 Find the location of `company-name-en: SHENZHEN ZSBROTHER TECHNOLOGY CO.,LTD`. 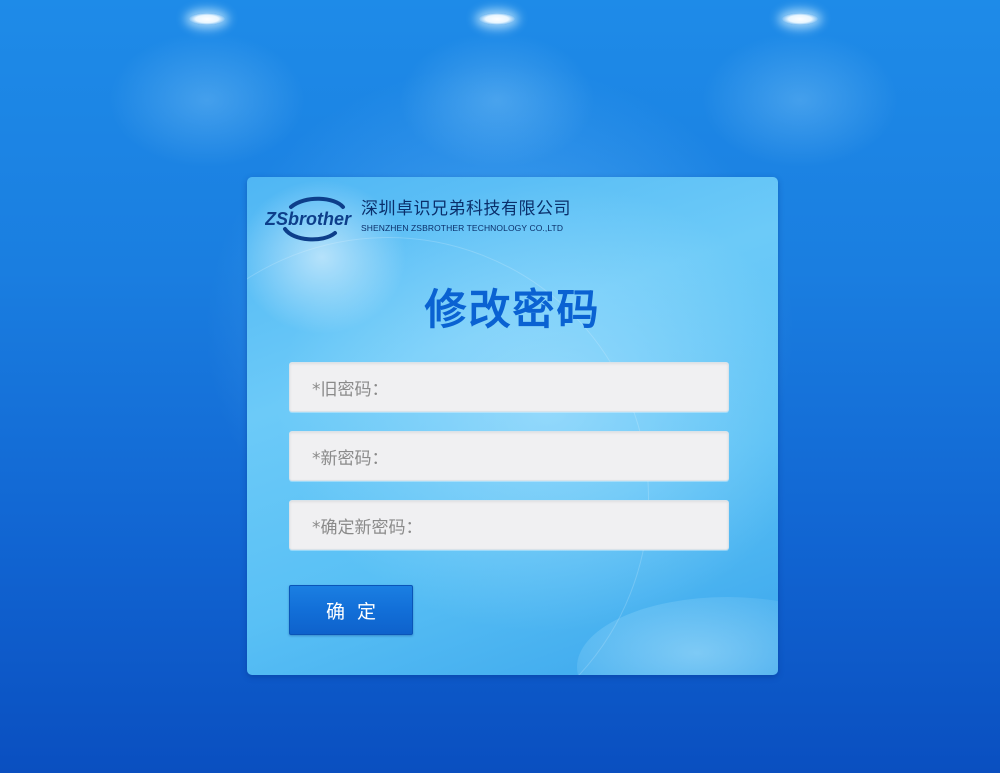

company-name-en: SHENZHEN ZSBROTHER TECHNOLOGY CO.,LTD is located at coordinates (462, 228).